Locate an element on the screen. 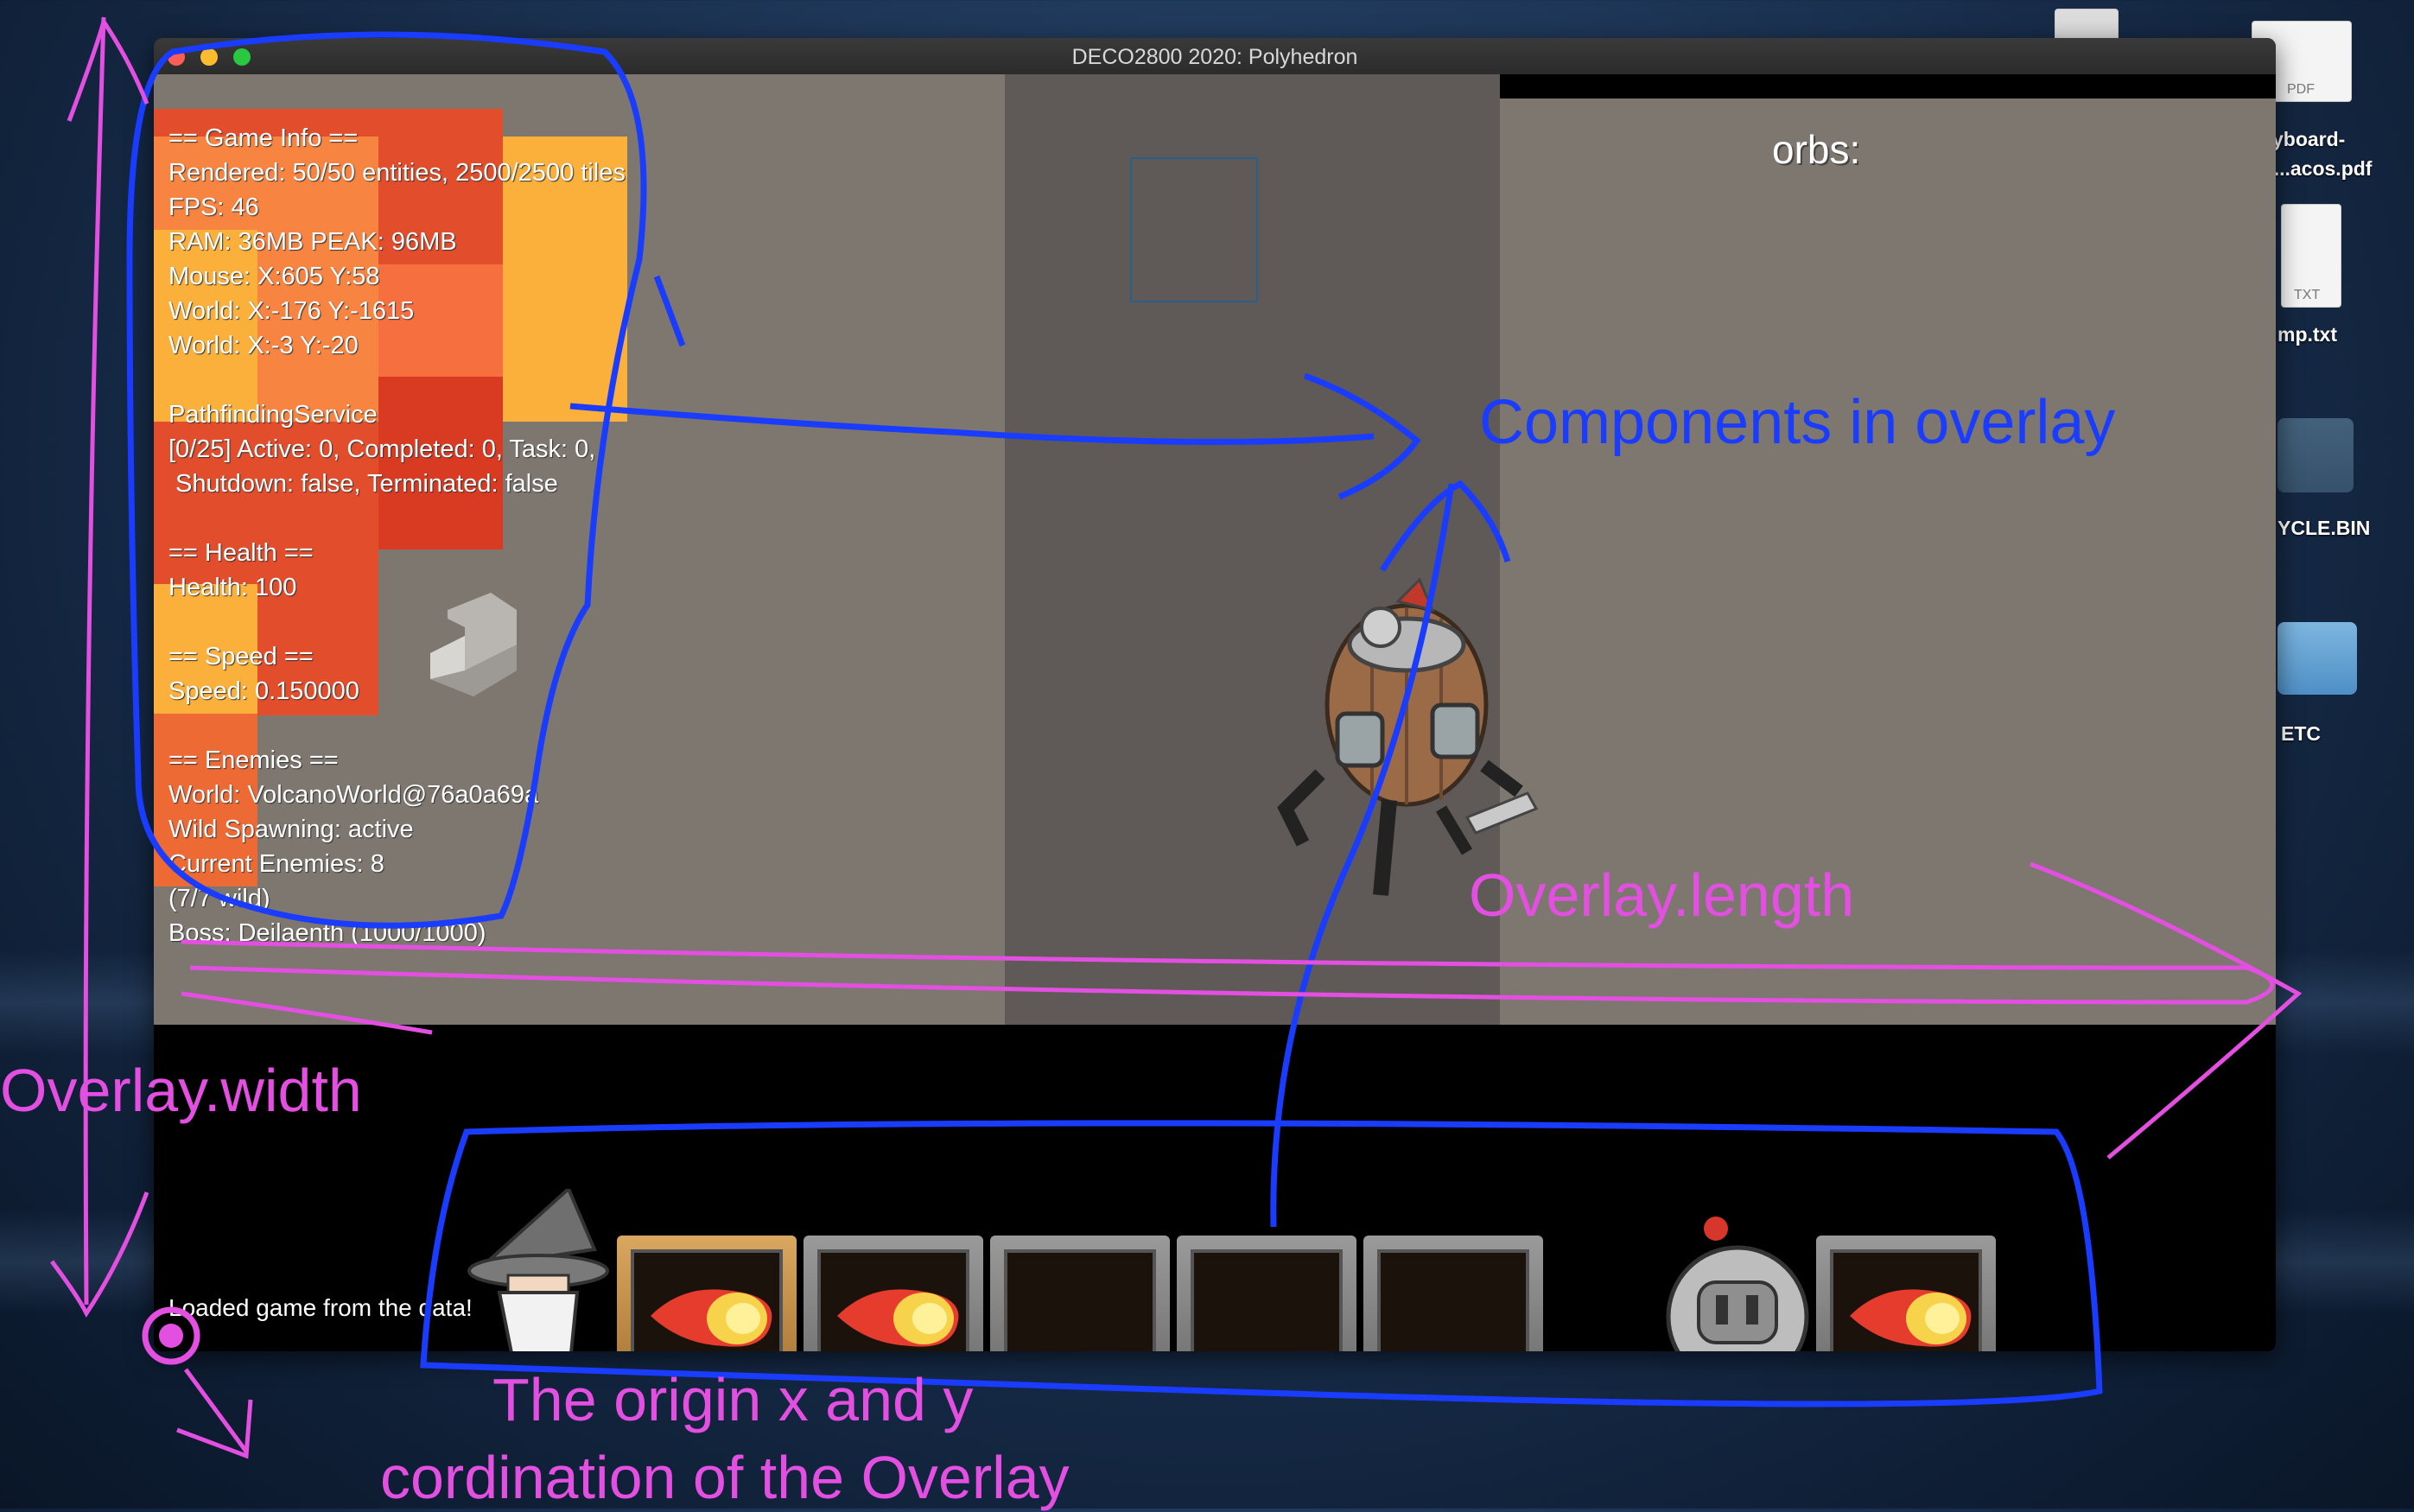 The image size is (2414, 1512). annotation-components-label: Components in overlay is located at coordinates (1798, 422).